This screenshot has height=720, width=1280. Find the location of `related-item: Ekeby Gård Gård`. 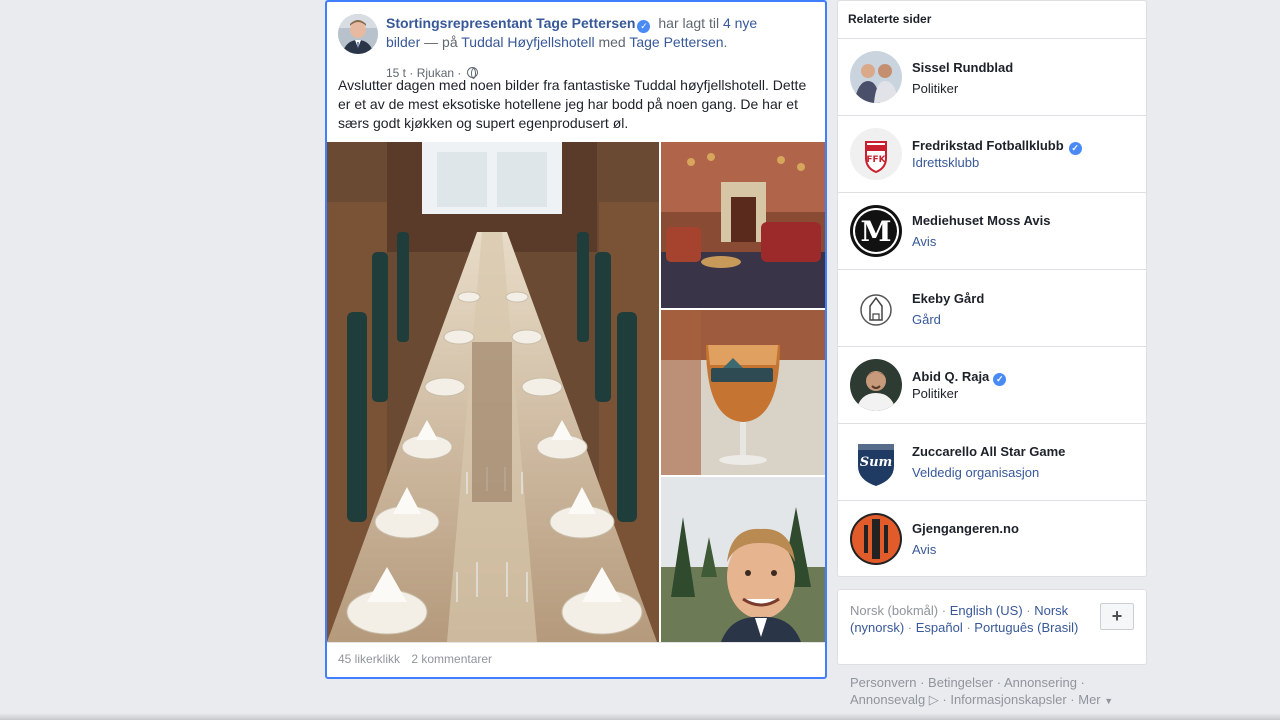

related-item: Ekeby Gård Gård is located at coordinates (992, 308).